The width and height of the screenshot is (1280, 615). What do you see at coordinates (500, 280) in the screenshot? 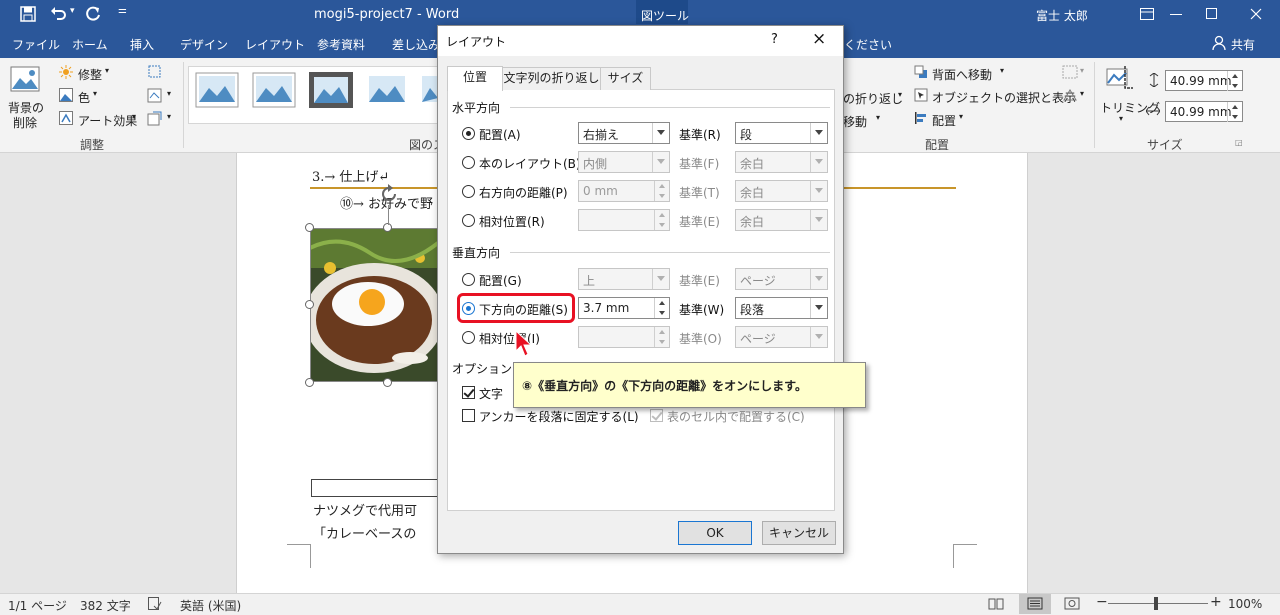
I see `v-align-label: 配置(G)` at bounding box center [500, 280].